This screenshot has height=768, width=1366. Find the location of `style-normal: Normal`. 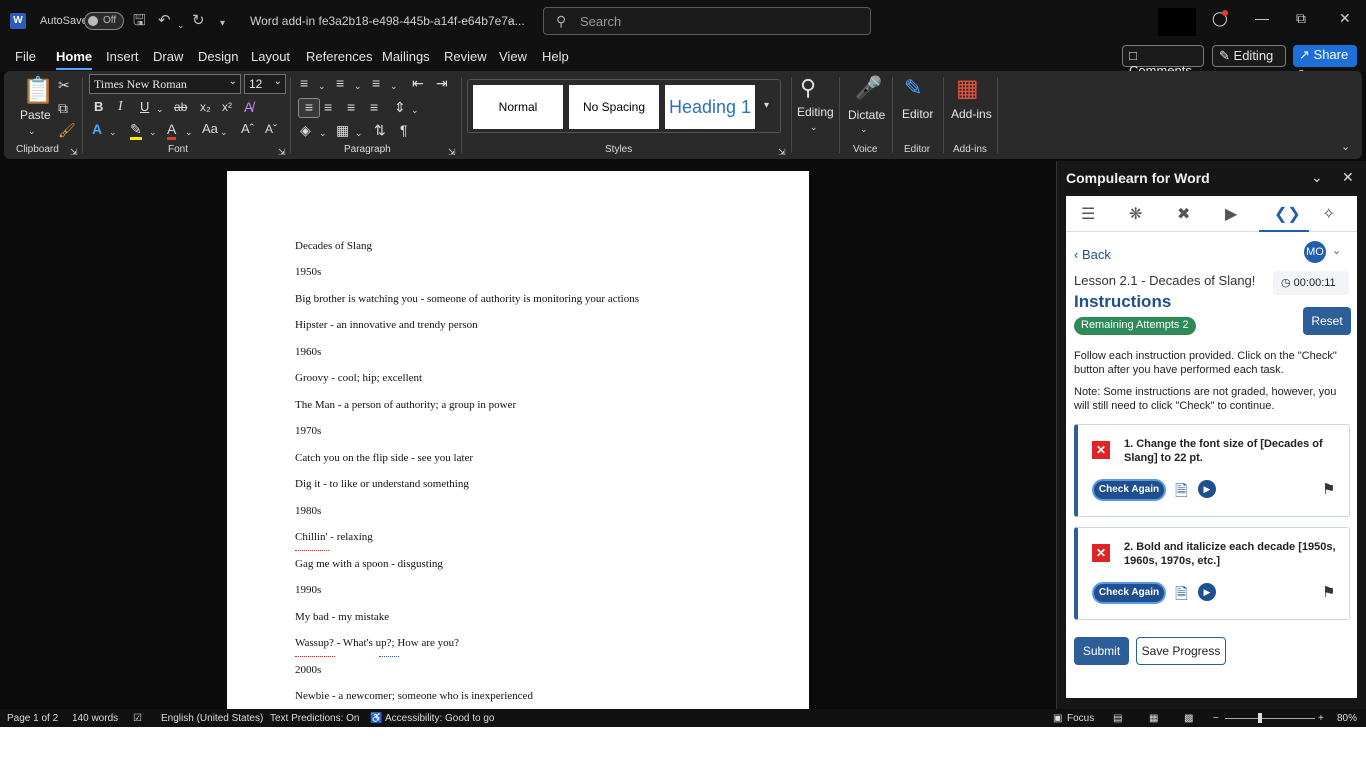

style-normal: Normal is located at coordinates (518, 107).